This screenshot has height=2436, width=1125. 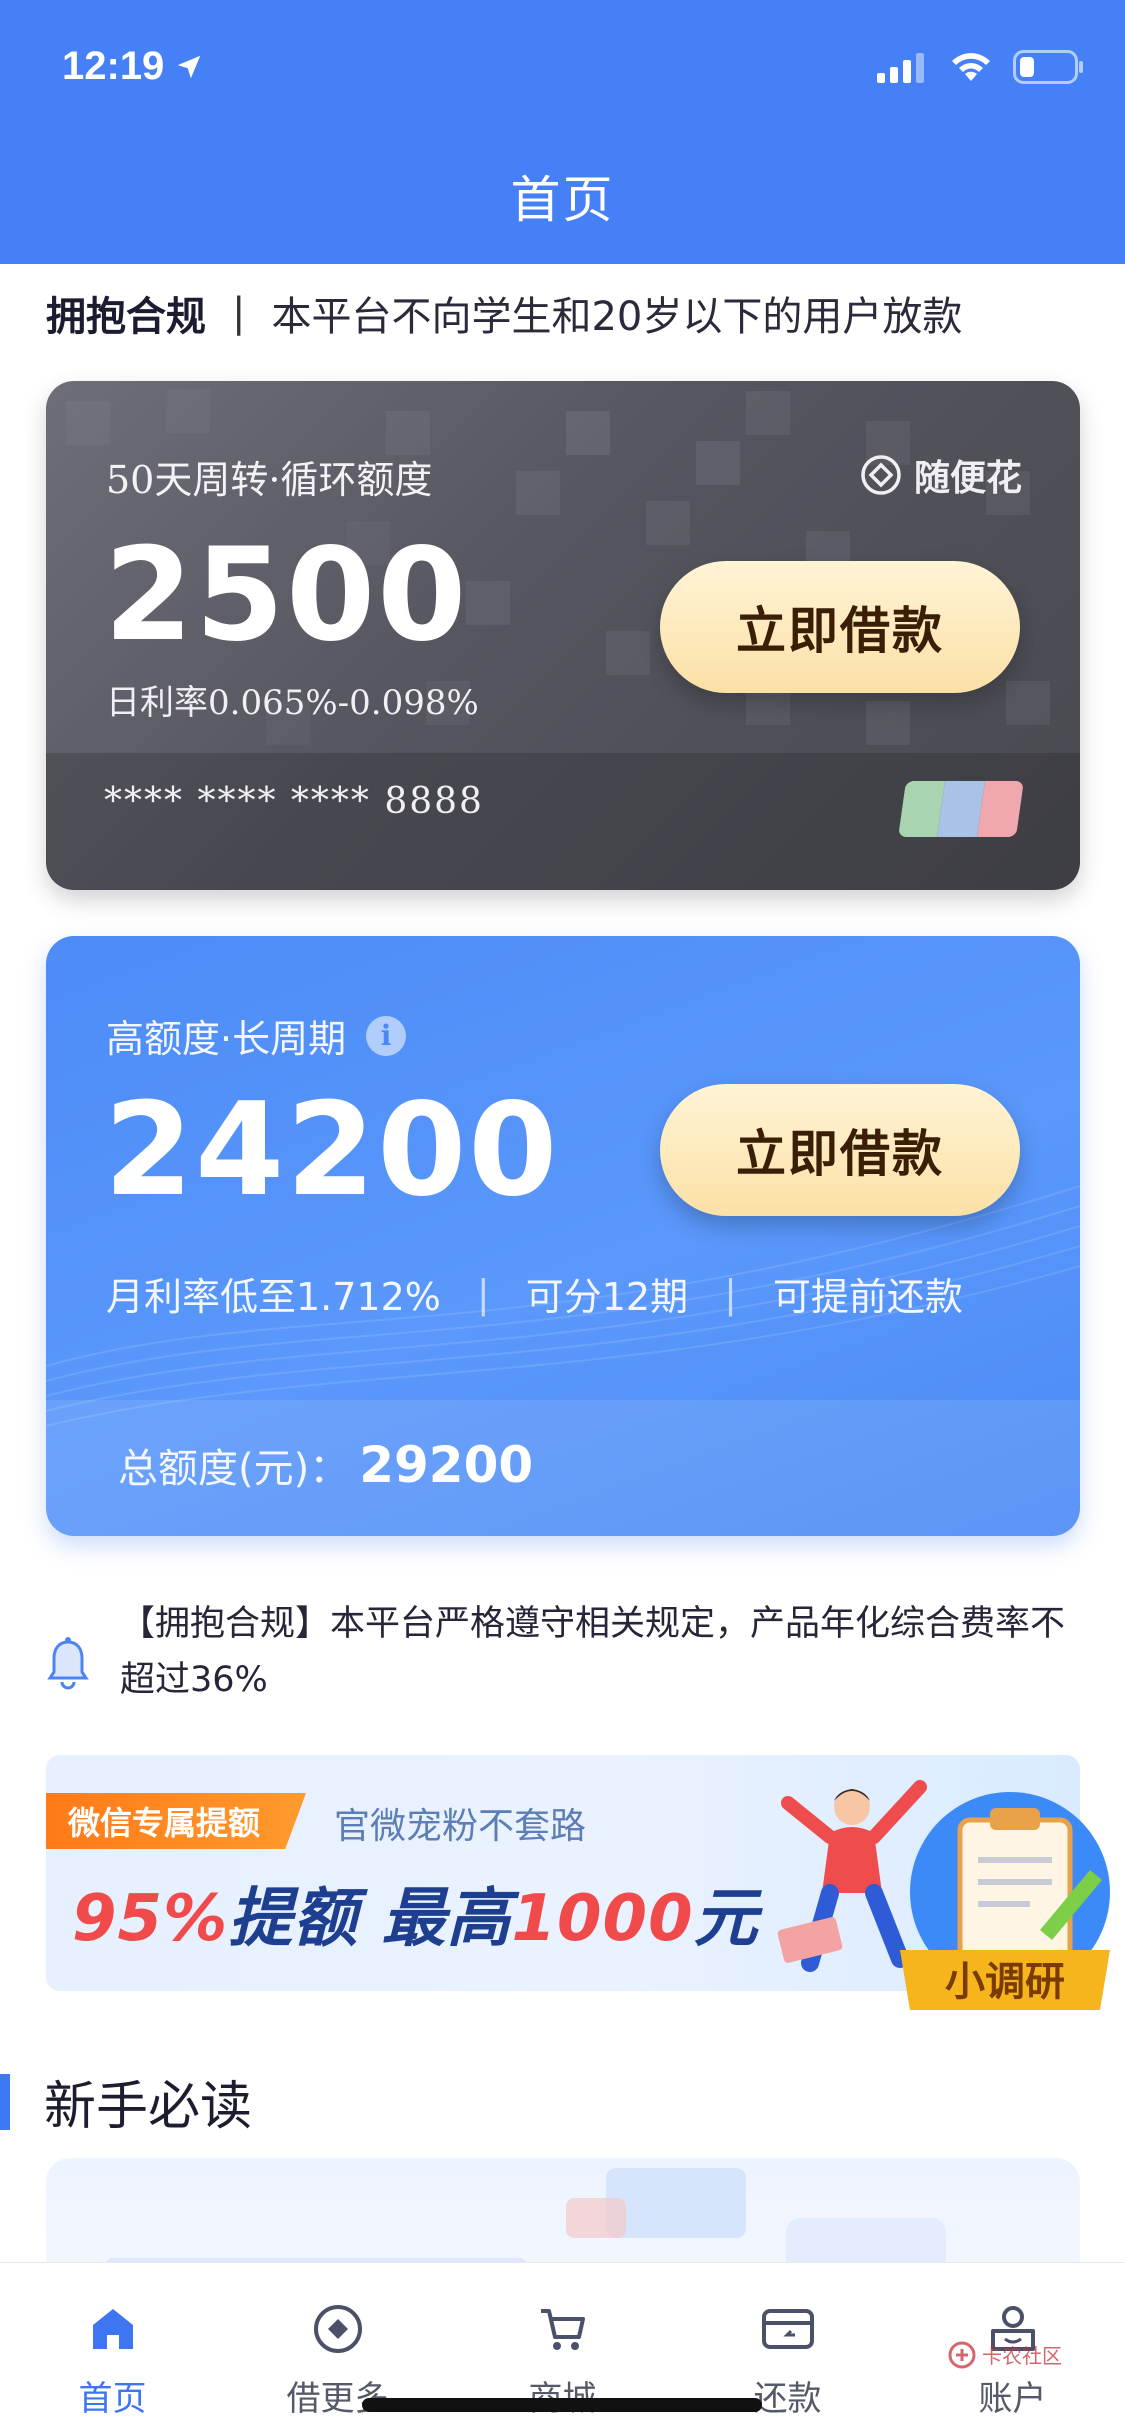 What do you see at coordinates (1005, 1900) in the screenshot?
I see `survey-badge-icon: 小调研` at bounding box center [1005, 1900].